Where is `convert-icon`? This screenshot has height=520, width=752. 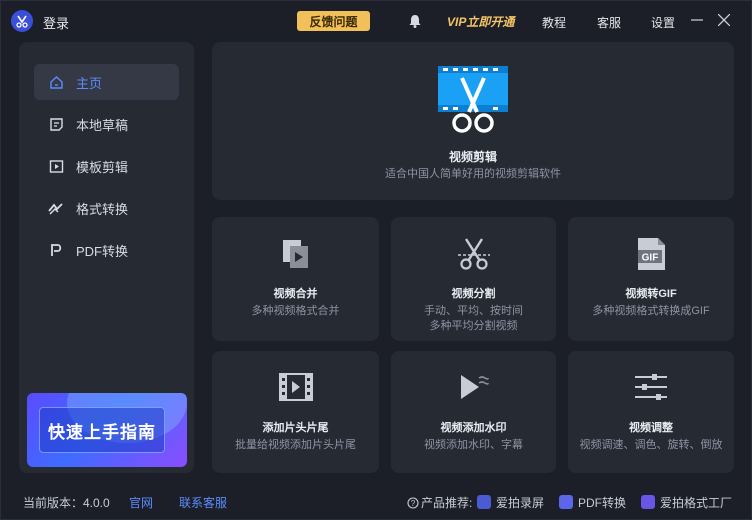 convert-icon is located at coordinates (56, 208).